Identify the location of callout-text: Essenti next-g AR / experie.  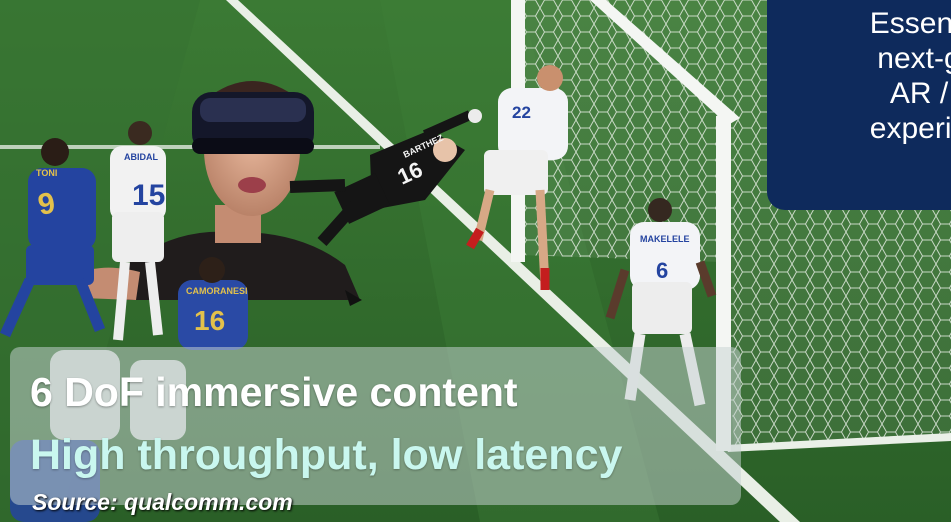
(910, 76).